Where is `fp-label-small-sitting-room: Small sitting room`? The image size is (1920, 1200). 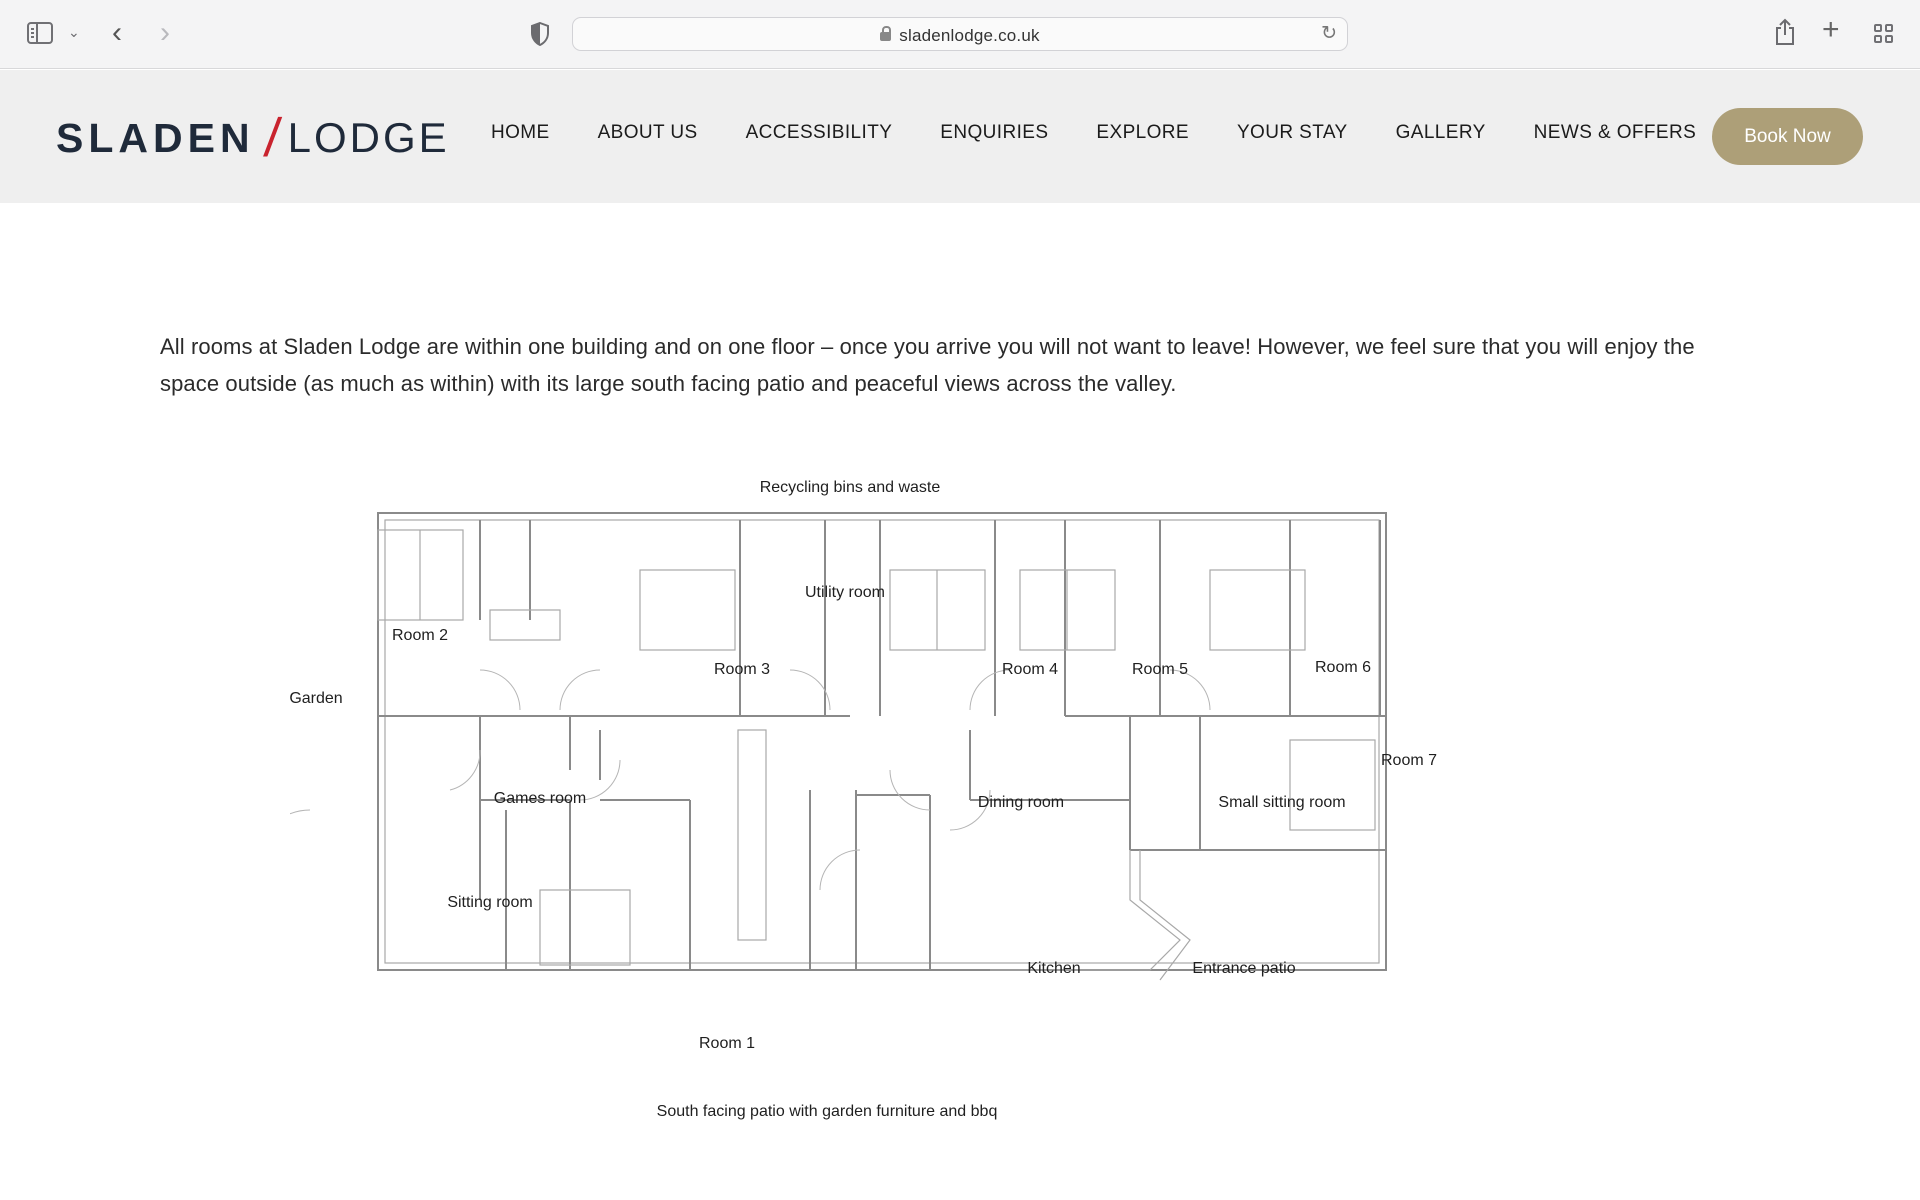 fp-label-small-sitting-room: Small sitting room is located at coordinates (1281, 802).